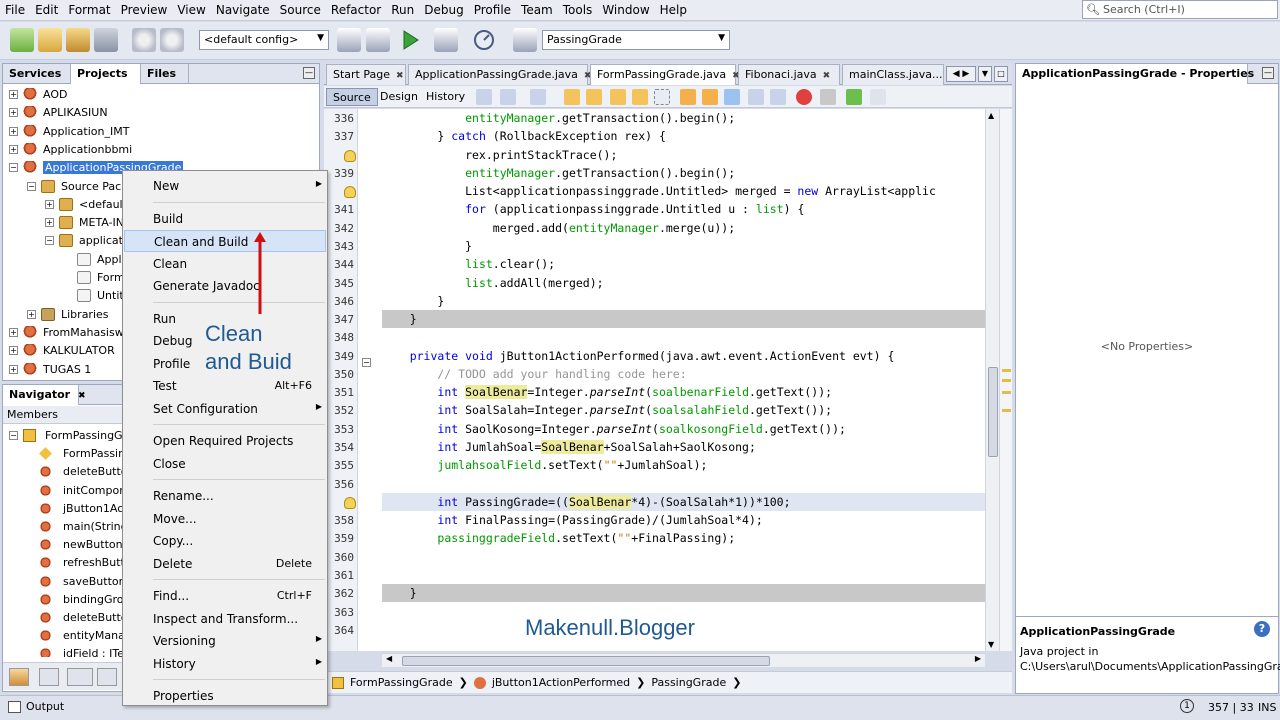 The image size is (1280, 720). I want to click on stop-macro-icon, so click(828, 97).